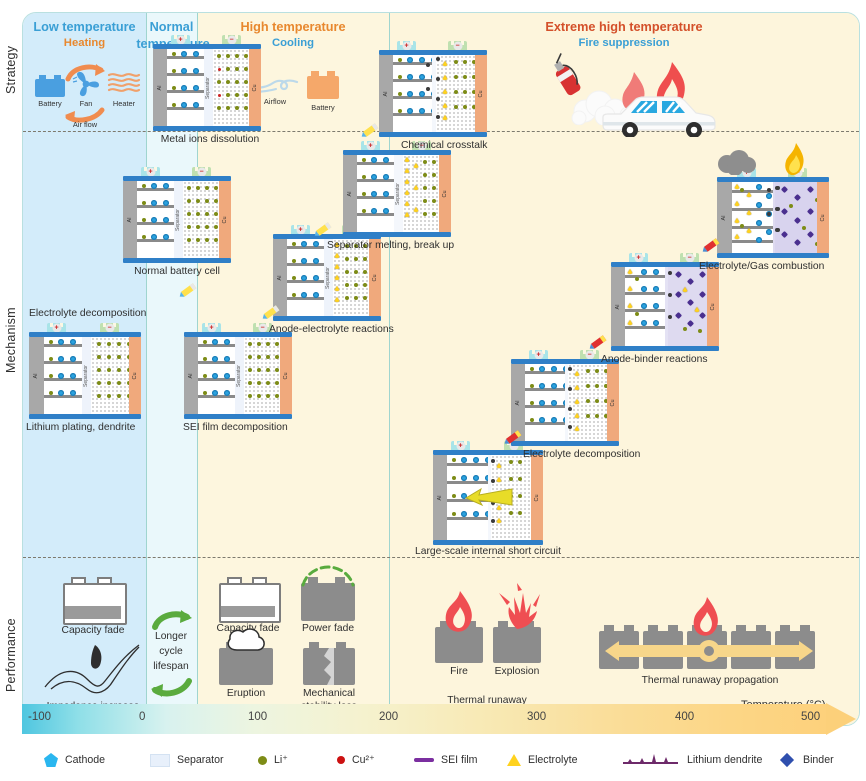 This screenshot has width=866, height=781. I want to click on battery-power-fade-icon, so click(328, 599).